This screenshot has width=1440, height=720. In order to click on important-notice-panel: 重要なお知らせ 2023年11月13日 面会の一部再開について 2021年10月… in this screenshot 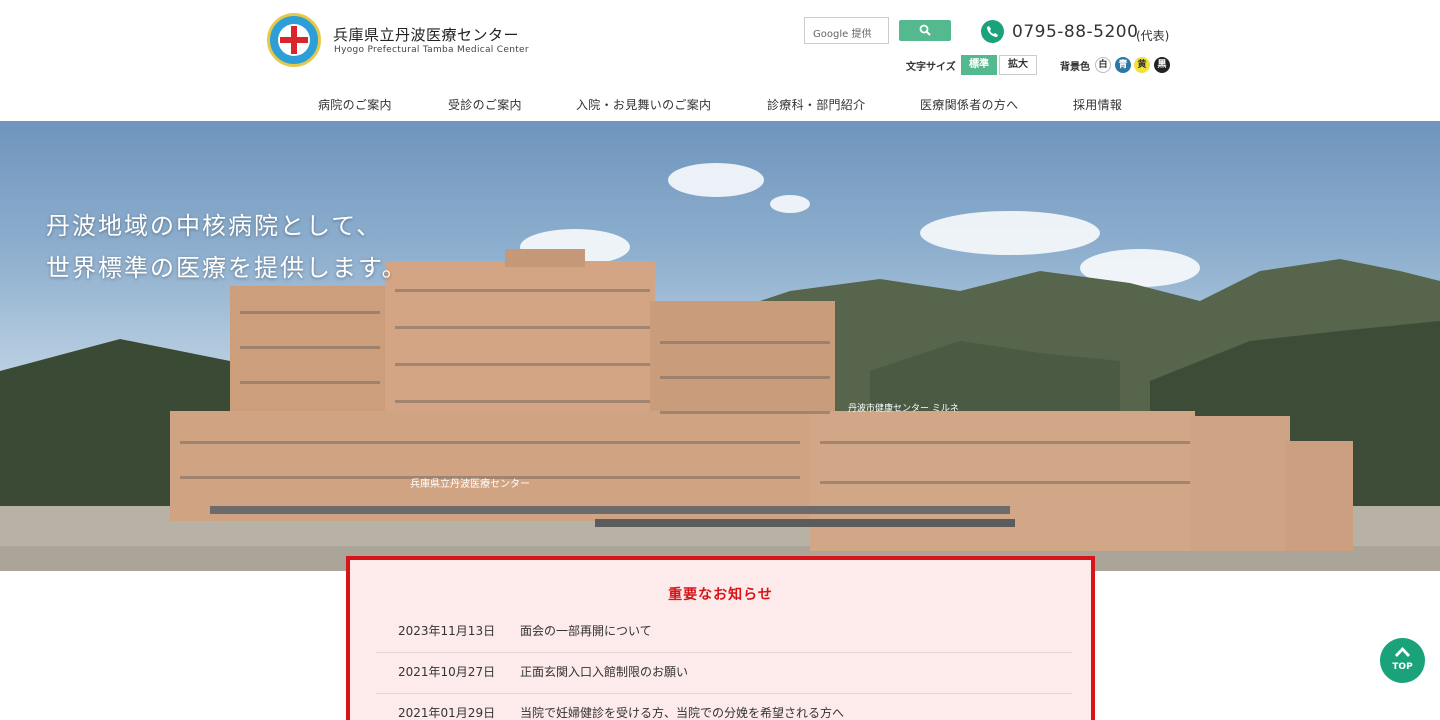, I will do `click(720, 638)`.